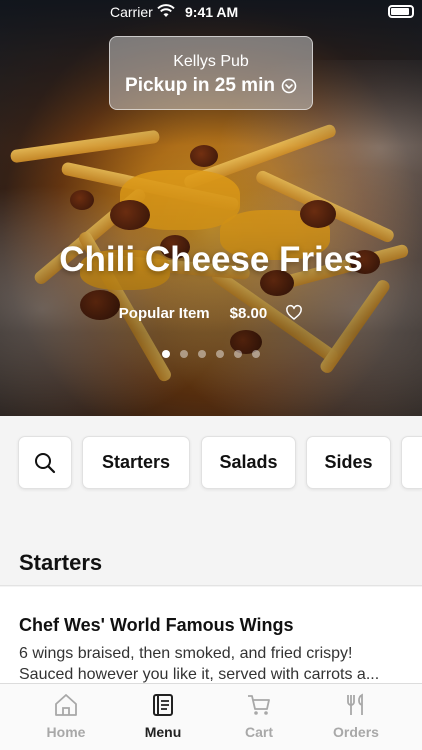  Describe the element at coordinates (66, 705) in the screenshot. I see `home-icon` at that location.